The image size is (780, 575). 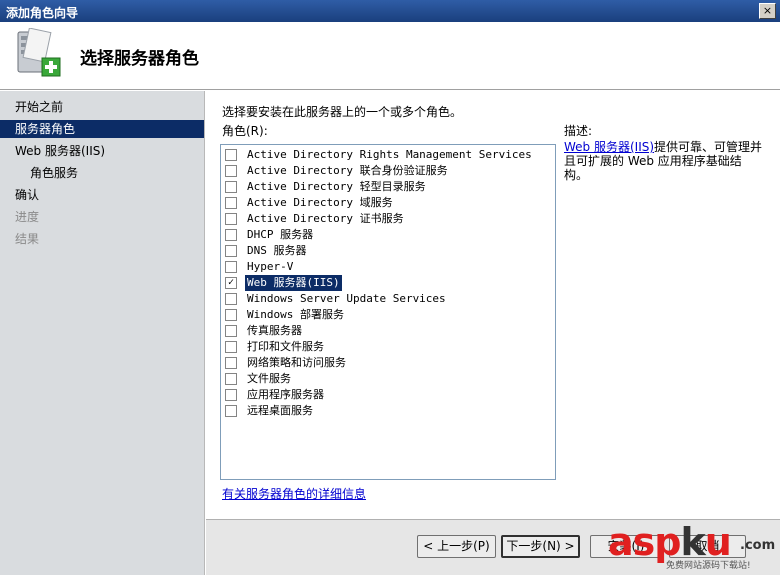 I want to click on next-button: 下一步(N) >, so click(x=540, y=546).